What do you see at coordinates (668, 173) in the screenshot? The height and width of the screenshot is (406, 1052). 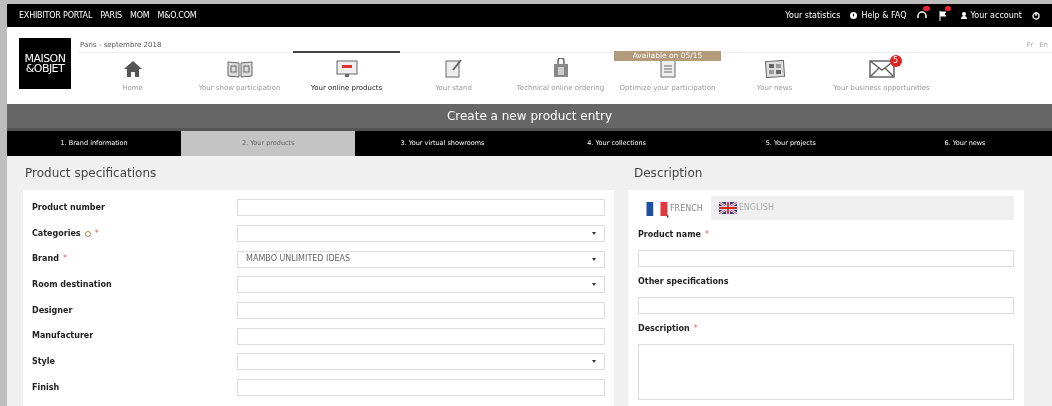 I see `section-title: Description` at bounding box center [668, 173].